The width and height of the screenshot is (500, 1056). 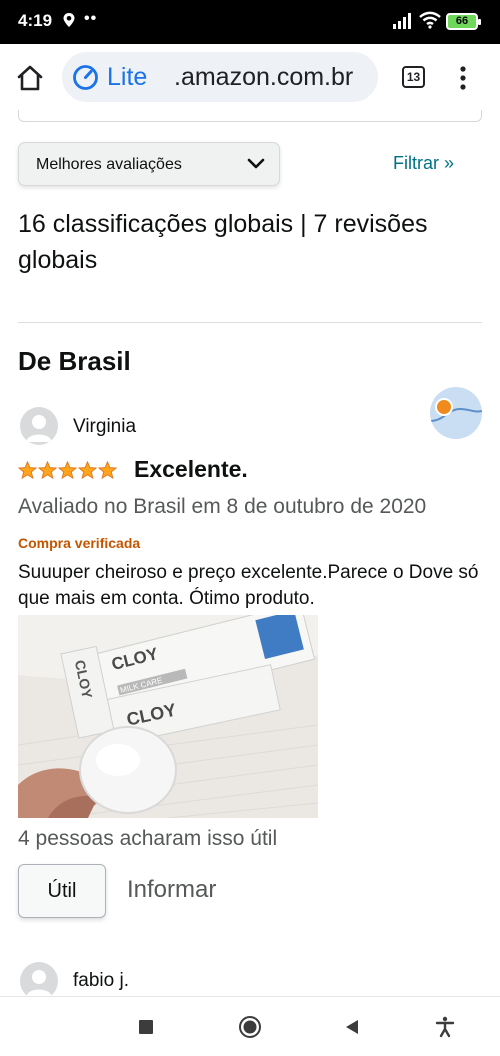 What do you see at coordinates (456, 413) in the screenshot?
I see `floating-bubble-icon` at bounding box center [456, 413].